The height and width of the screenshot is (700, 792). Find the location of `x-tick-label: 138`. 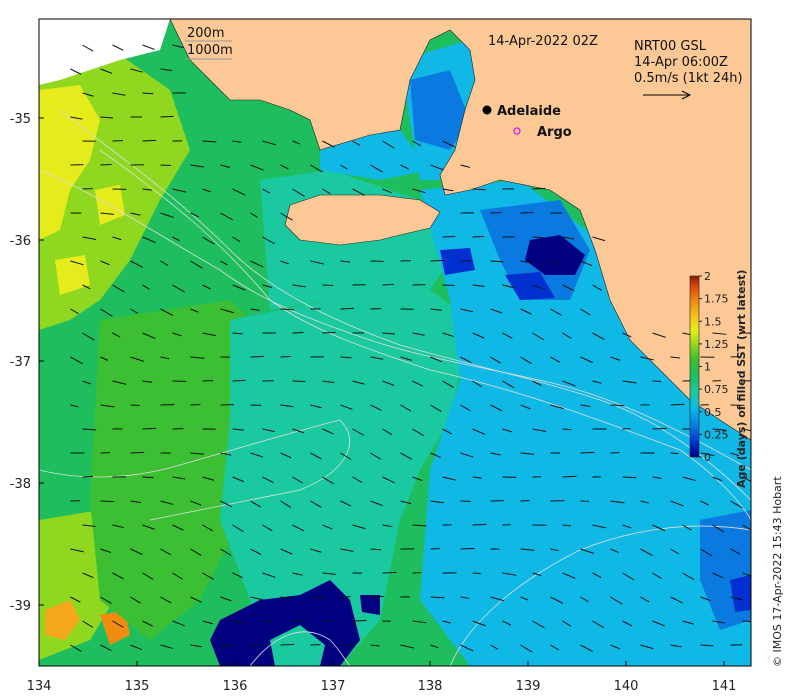

x-tick-label: 138 is located at coordinates (430, 686).